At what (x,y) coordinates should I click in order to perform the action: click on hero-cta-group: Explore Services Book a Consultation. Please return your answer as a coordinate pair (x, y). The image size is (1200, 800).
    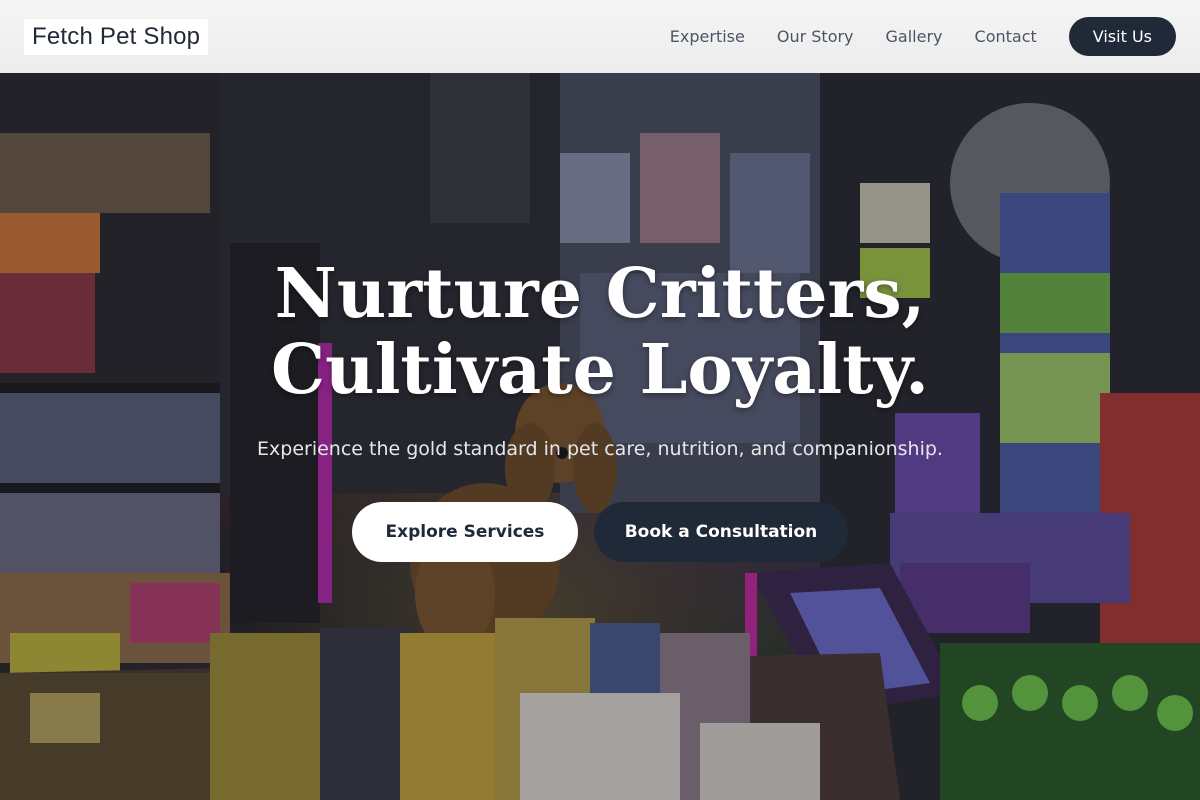
    Looking at the image, I should click on (600, 532).